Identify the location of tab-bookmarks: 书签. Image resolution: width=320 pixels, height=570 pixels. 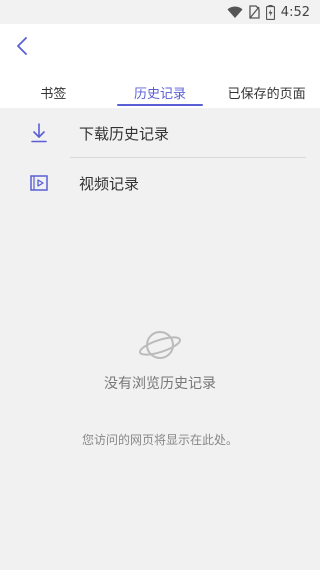
(53, 92).